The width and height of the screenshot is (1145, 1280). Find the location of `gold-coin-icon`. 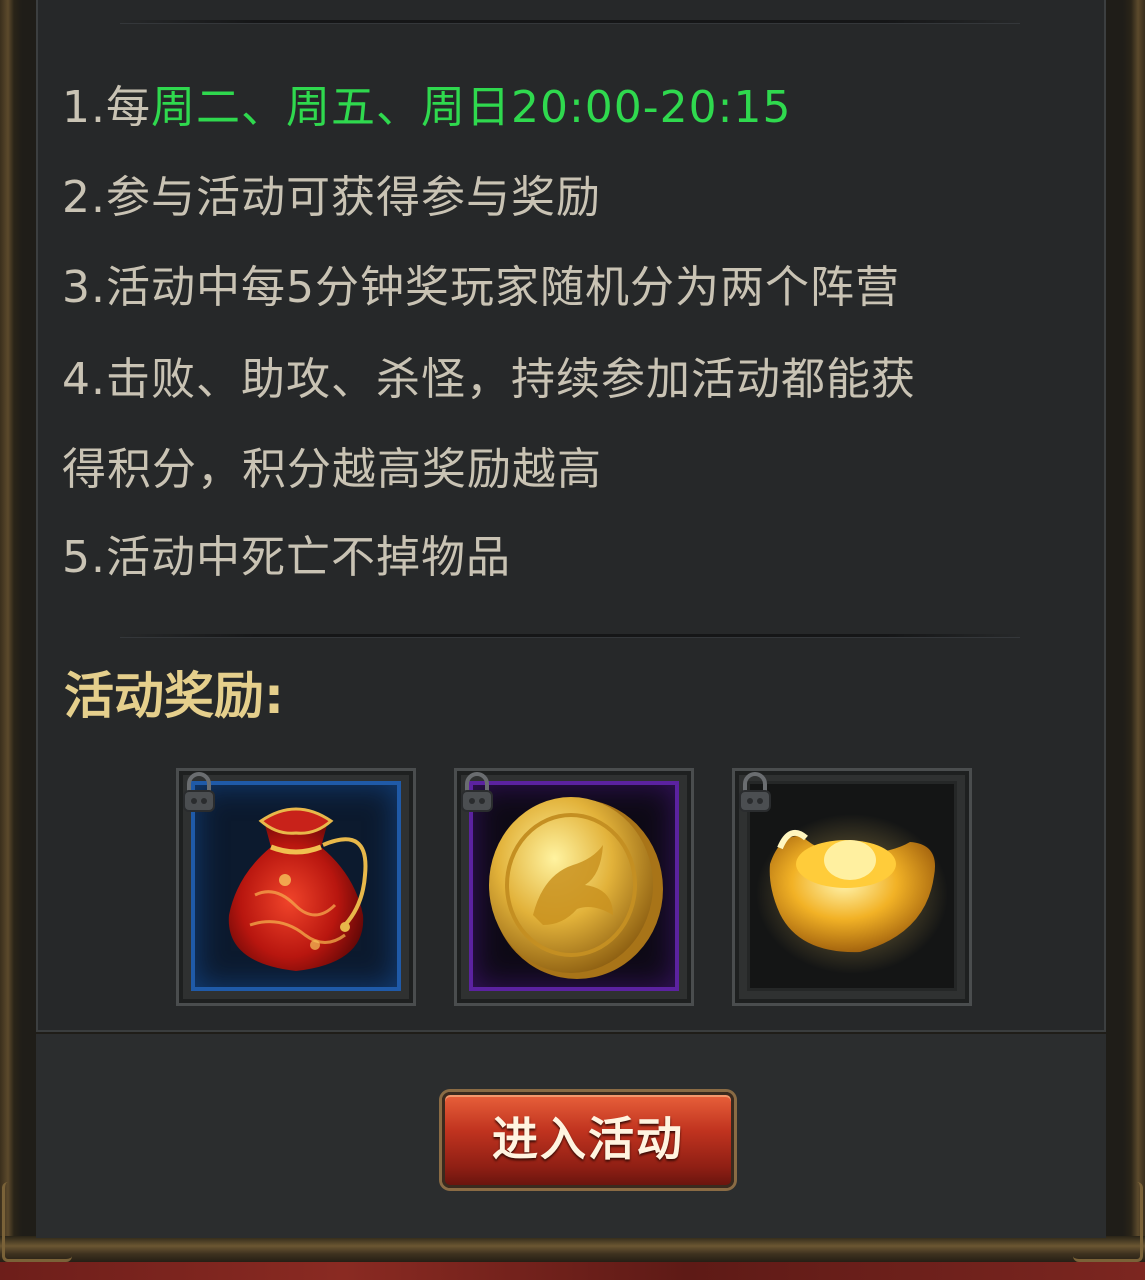

gold-coin-icon is located at coordinates (576, 888).